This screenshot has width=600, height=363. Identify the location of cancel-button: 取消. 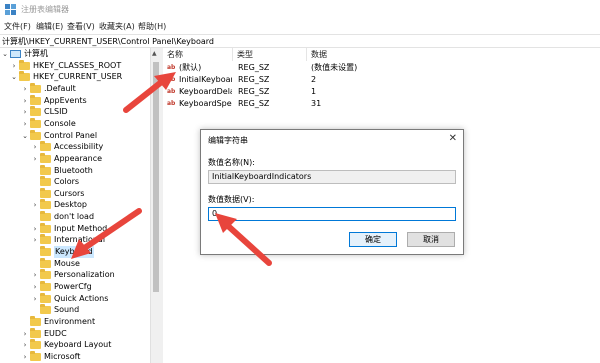
(431, 239).